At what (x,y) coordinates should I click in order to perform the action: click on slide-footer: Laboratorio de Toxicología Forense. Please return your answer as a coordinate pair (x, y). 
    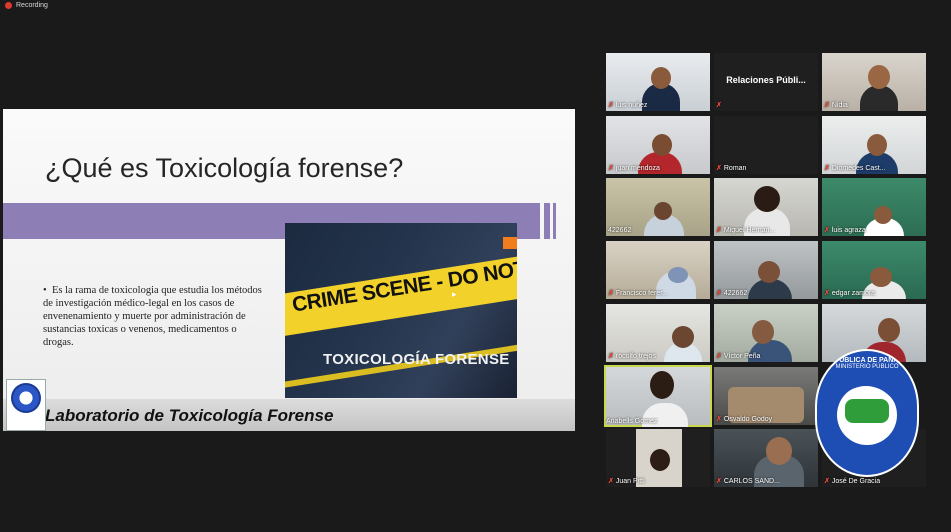
    Looking at the image, I should click on (289, 415).